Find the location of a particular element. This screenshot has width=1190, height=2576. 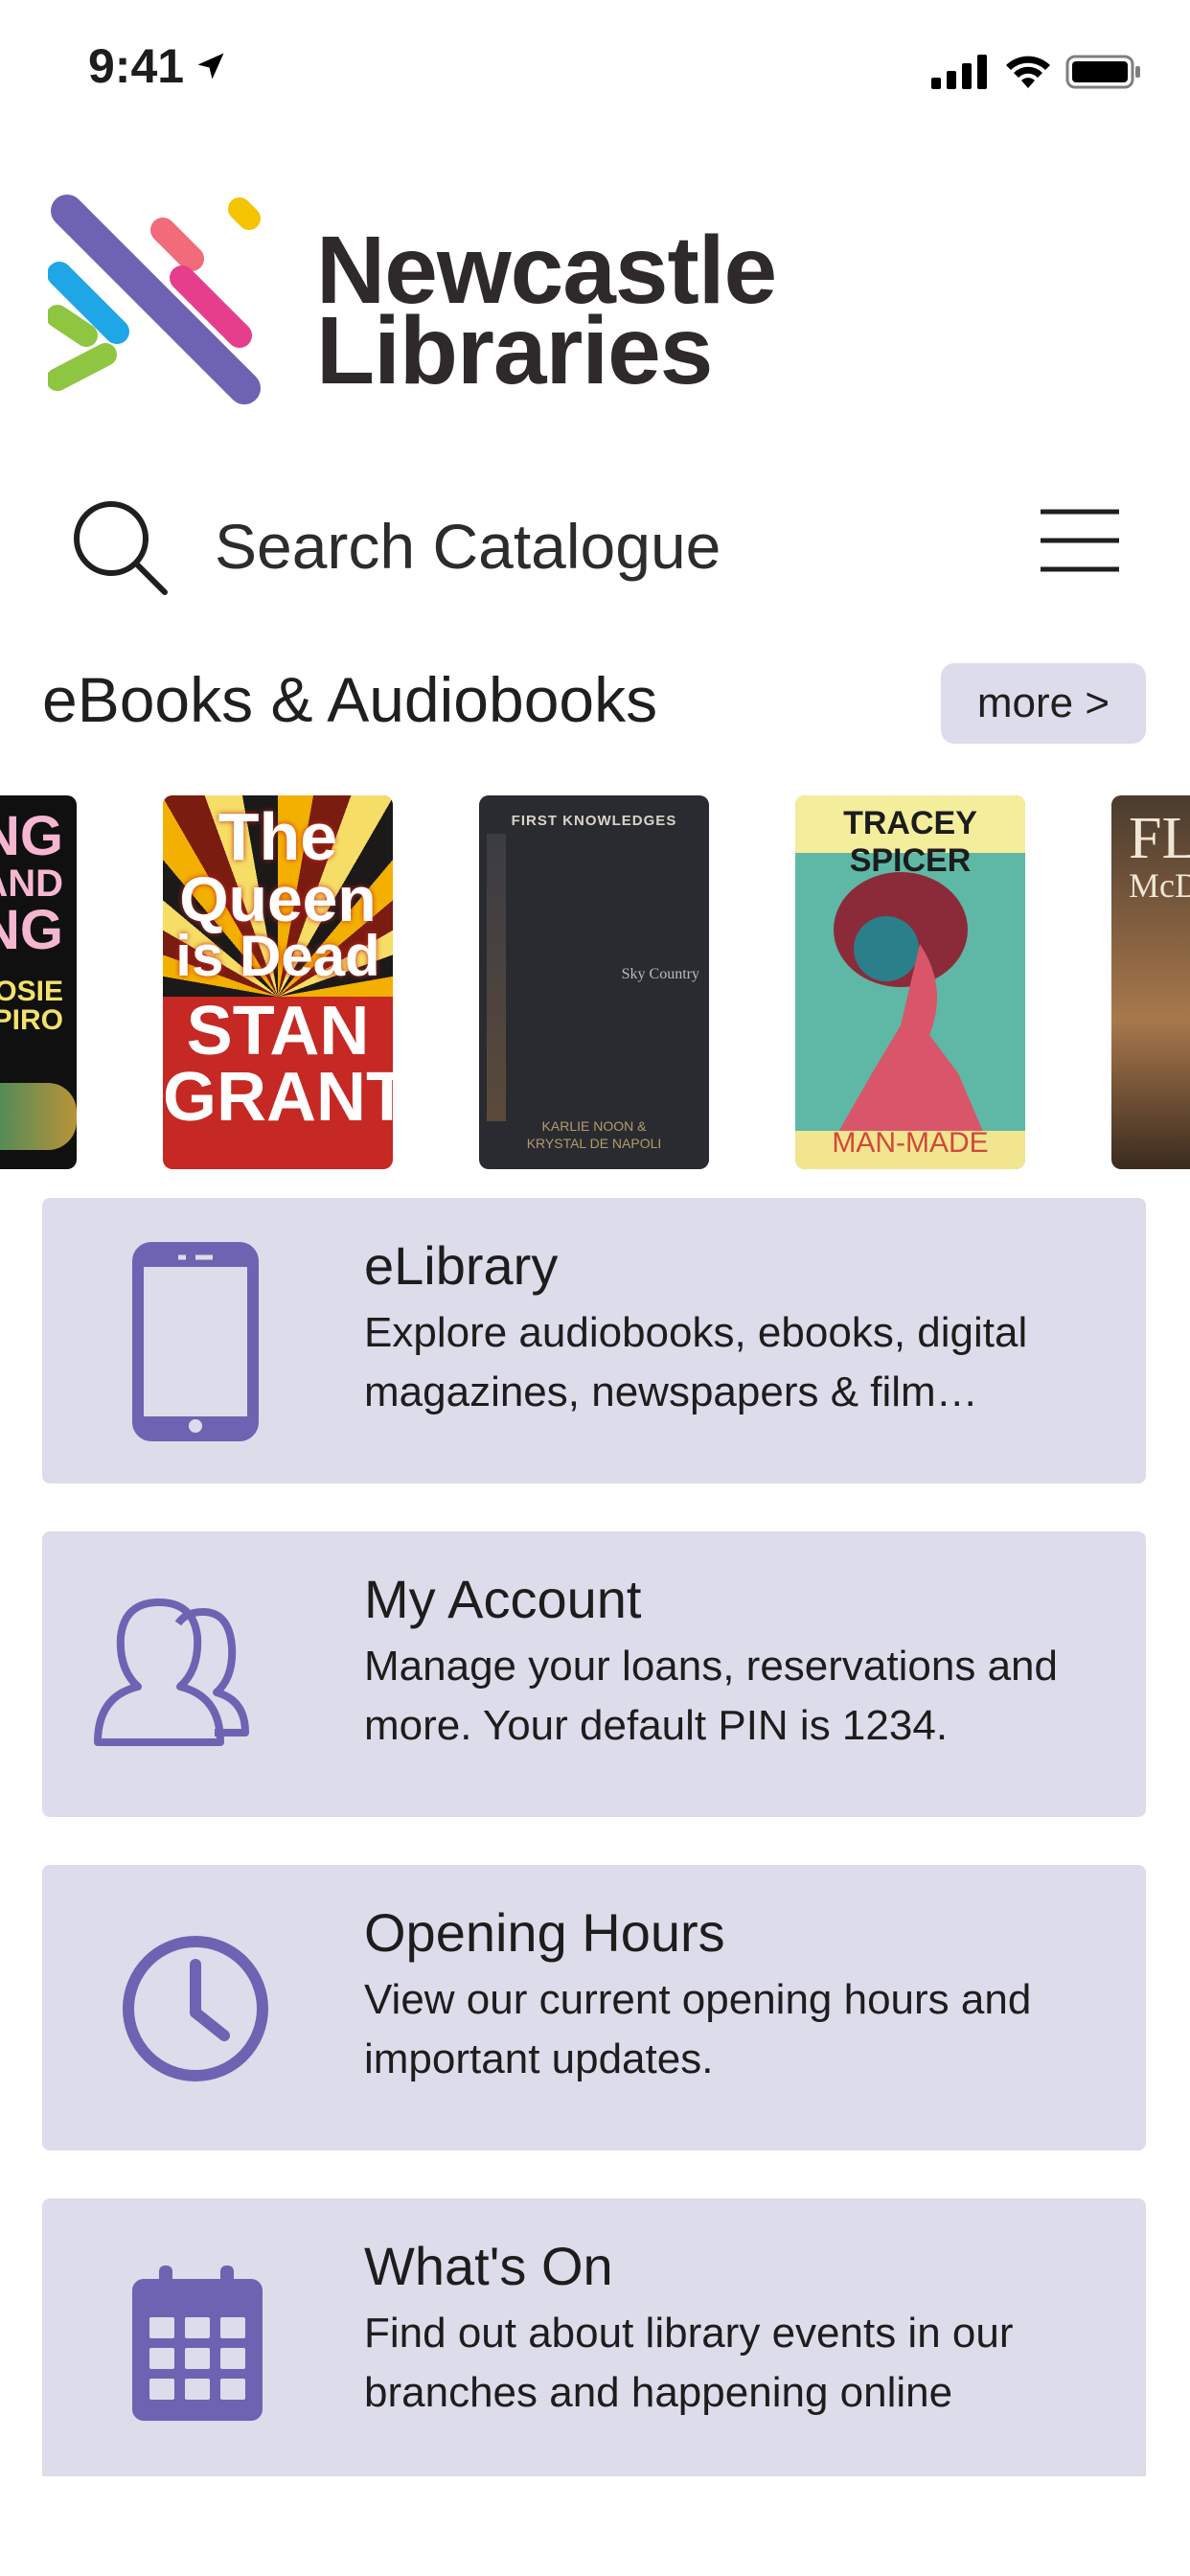

book-cover: FL McD is located at coordinates (1151, 982).